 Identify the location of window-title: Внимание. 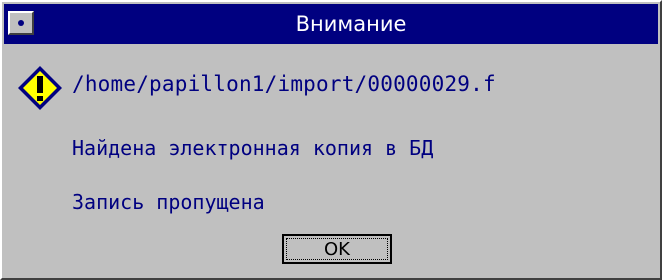
(351, 24).